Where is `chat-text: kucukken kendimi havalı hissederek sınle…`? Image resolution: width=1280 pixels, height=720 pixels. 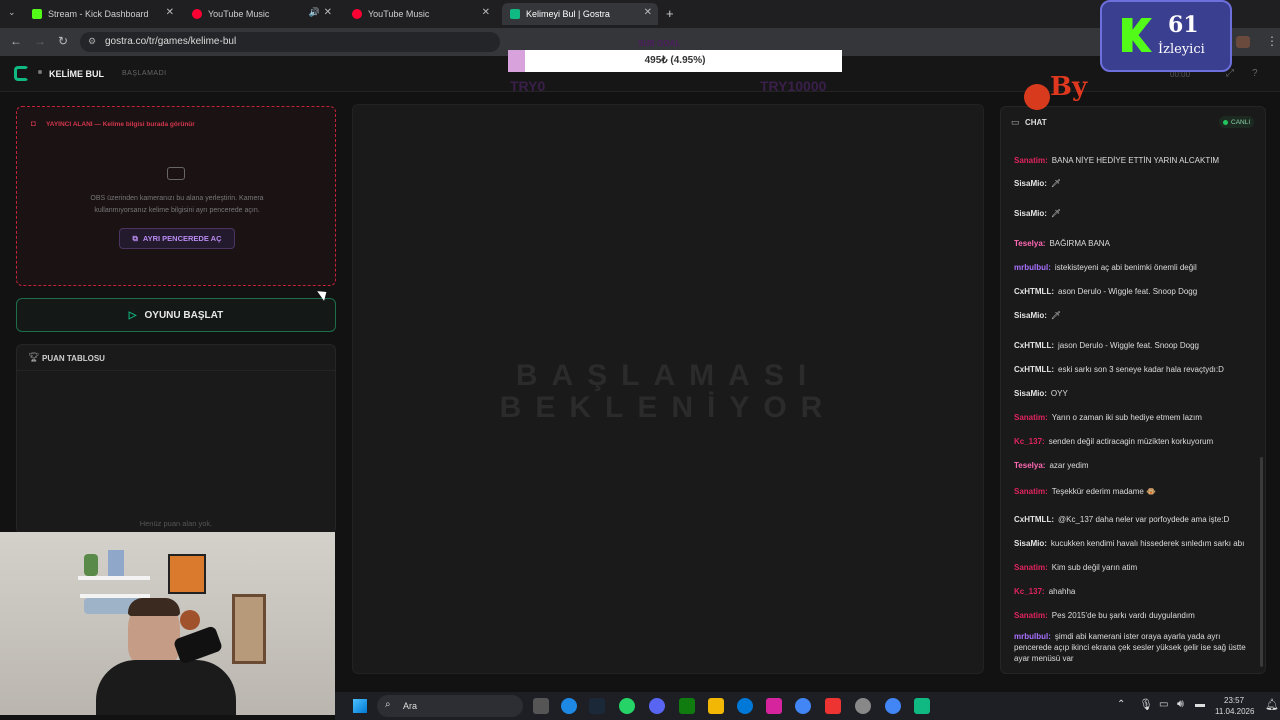 chat-text: kucukken kendimi havalı hissederek sınle… is located at coordinates (1147, 543).